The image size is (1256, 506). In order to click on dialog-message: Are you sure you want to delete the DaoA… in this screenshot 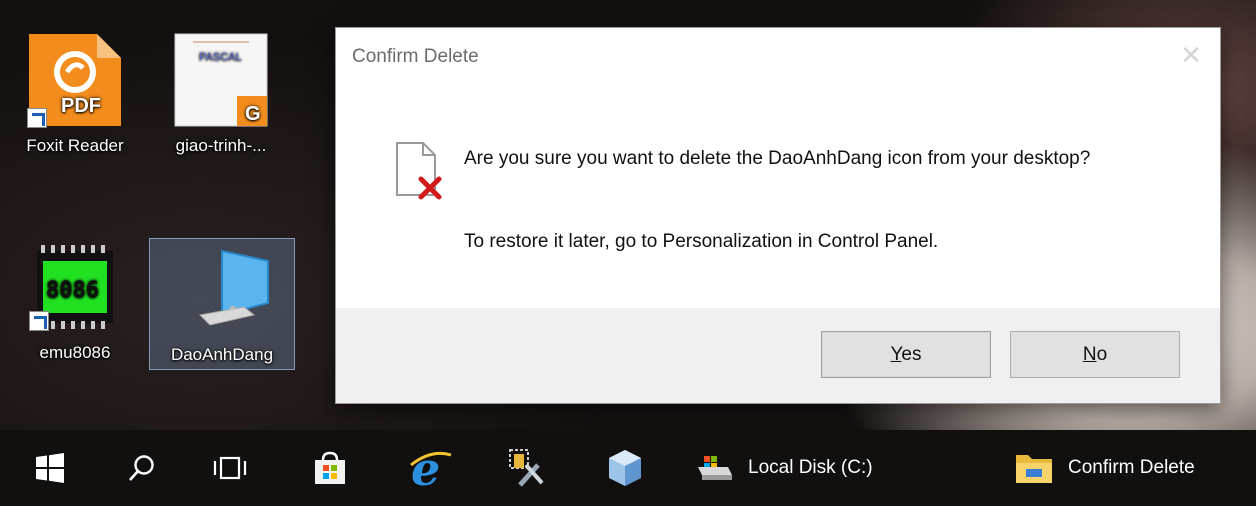, I will do `click(777, 158)`.